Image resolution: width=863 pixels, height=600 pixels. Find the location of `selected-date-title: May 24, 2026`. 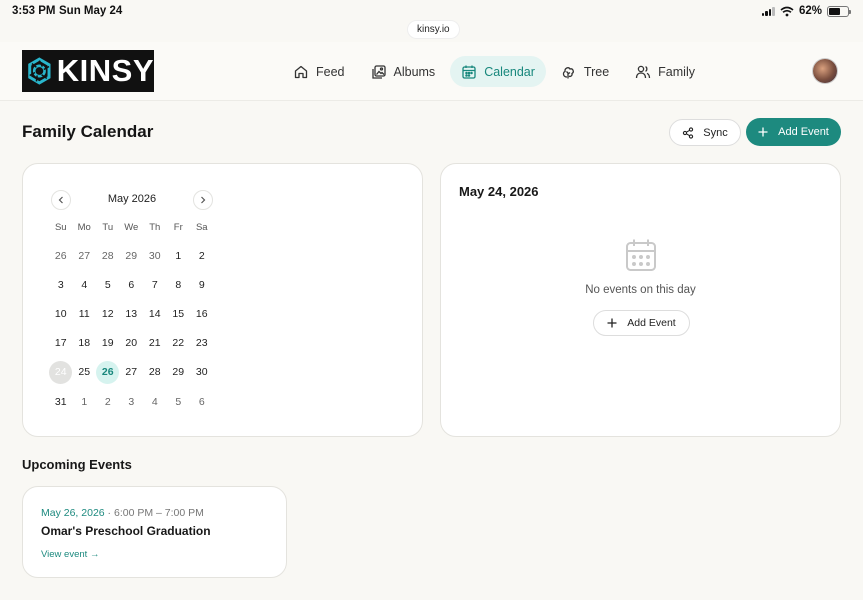

selected-date-title: May 24, 2026 is located at coordinates (499, 191).